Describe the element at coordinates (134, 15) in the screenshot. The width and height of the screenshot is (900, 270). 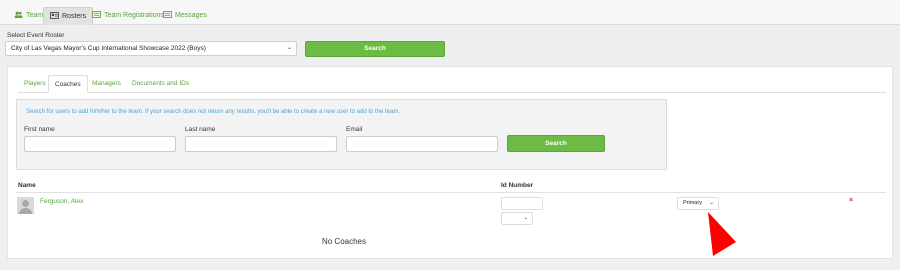
I see `tab-team-registrations-label: Team Registrations` at that location.